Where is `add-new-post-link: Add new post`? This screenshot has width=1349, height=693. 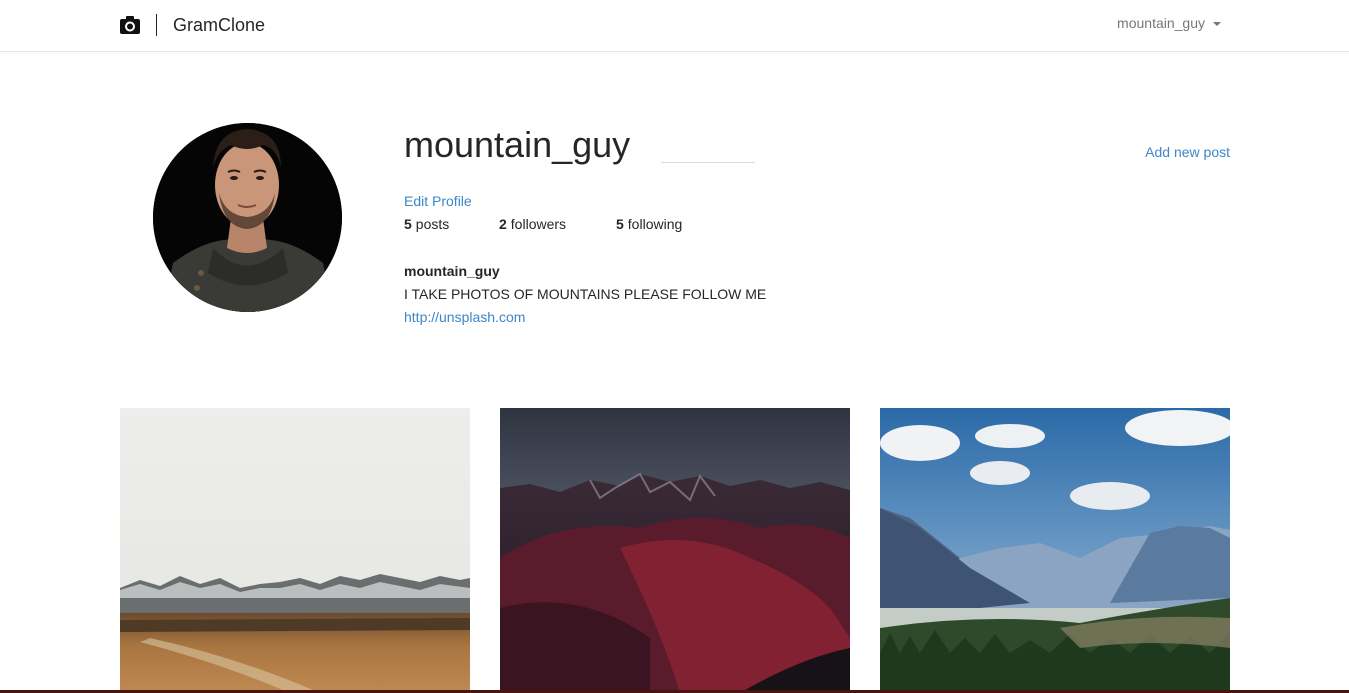
add-new-post-link: Add new post is located at coordinates (1187, 152).